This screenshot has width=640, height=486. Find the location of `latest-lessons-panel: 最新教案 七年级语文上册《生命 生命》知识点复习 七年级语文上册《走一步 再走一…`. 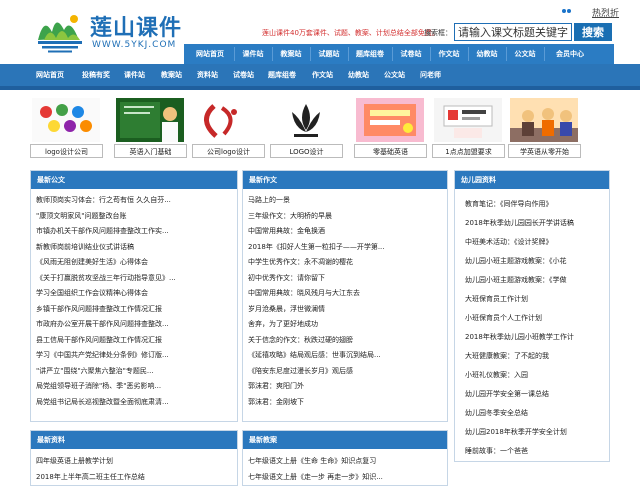

latest-lessons-panel: 最新教案 七年级语文上册《生命 生命》知识点复习 七年级语文上册《走一步 再走一… is located at coordinates (345, 458).